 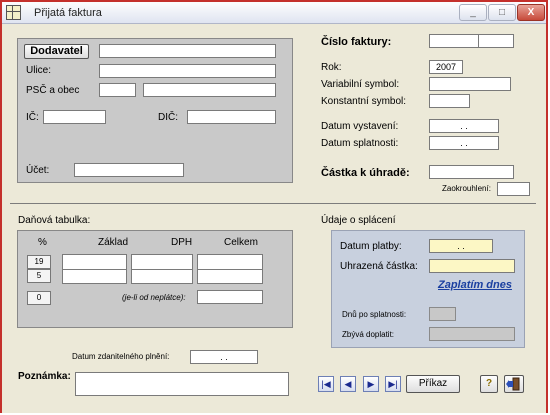 What do you see at coordinates (365, 173) in the screenshot?
I see `amount-due-label: Částka k úhradě:` at bounding box center [365, 173].